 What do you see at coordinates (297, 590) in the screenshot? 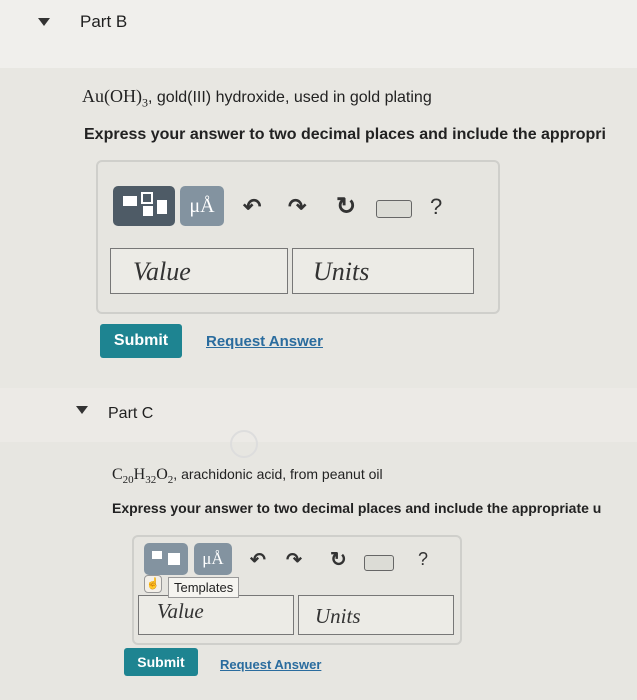
I see `part-c-answer-panel: μÅ ↶ ↷ ↻ ? ☝ Templates Value Units` at bounding box center [297, 590].